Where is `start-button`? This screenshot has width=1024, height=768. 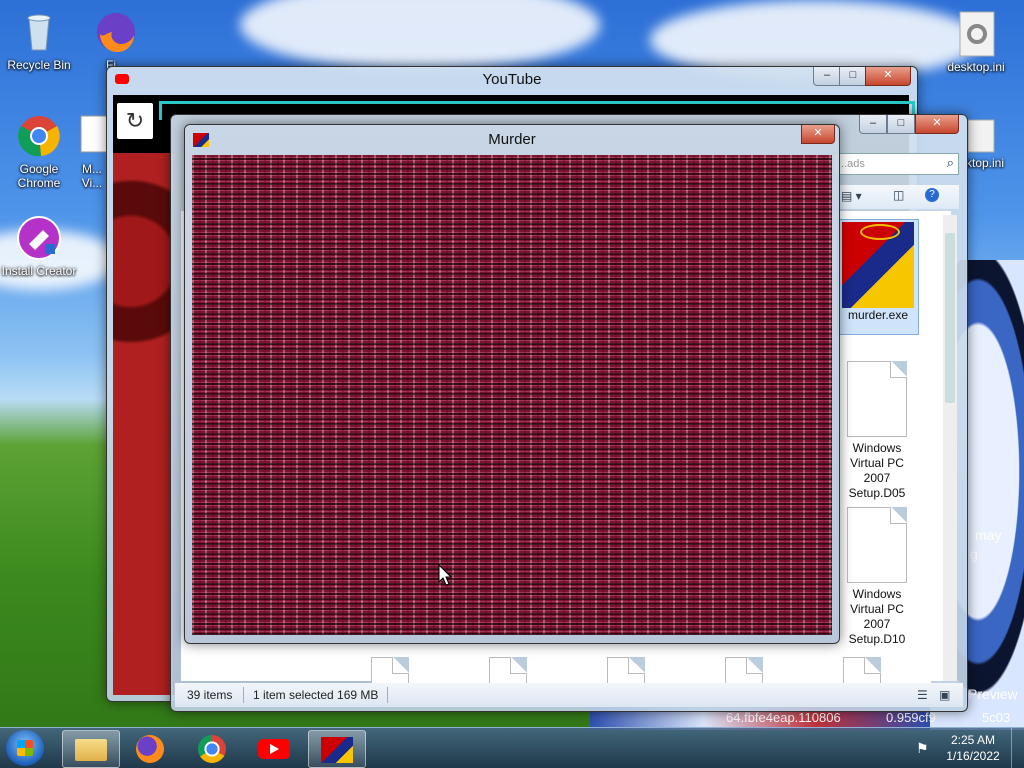 start-button is located at coordinates (25, 748).